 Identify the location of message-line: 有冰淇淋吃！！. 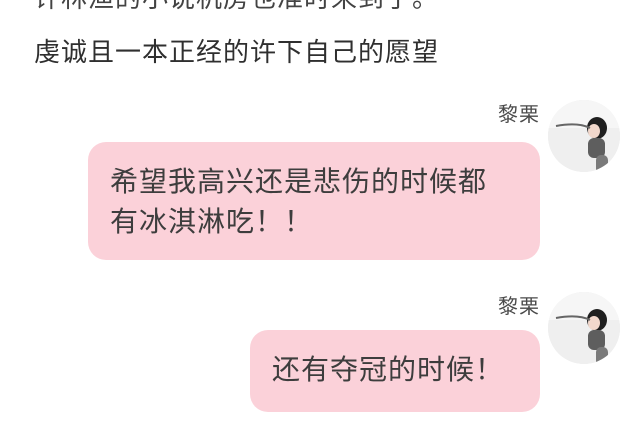
(212, 221).